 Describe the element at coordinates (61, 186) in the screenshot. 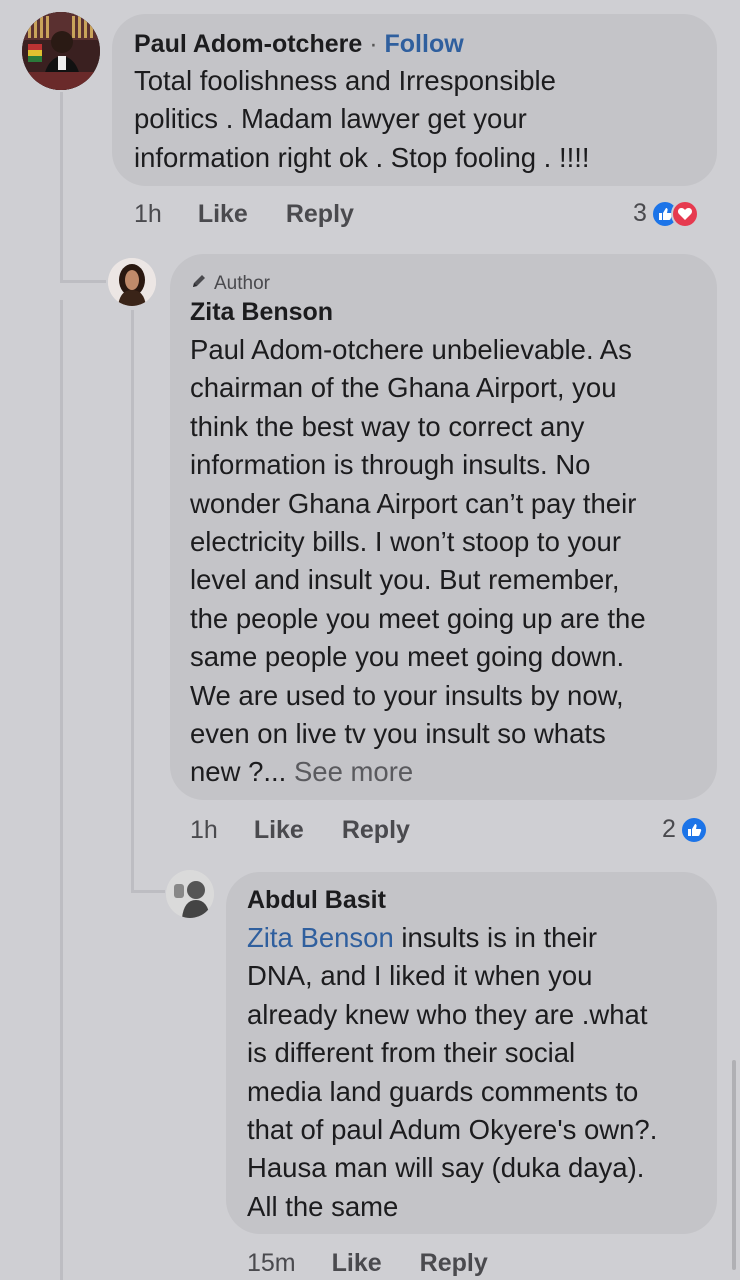

I see `thread-line-main` at that location.